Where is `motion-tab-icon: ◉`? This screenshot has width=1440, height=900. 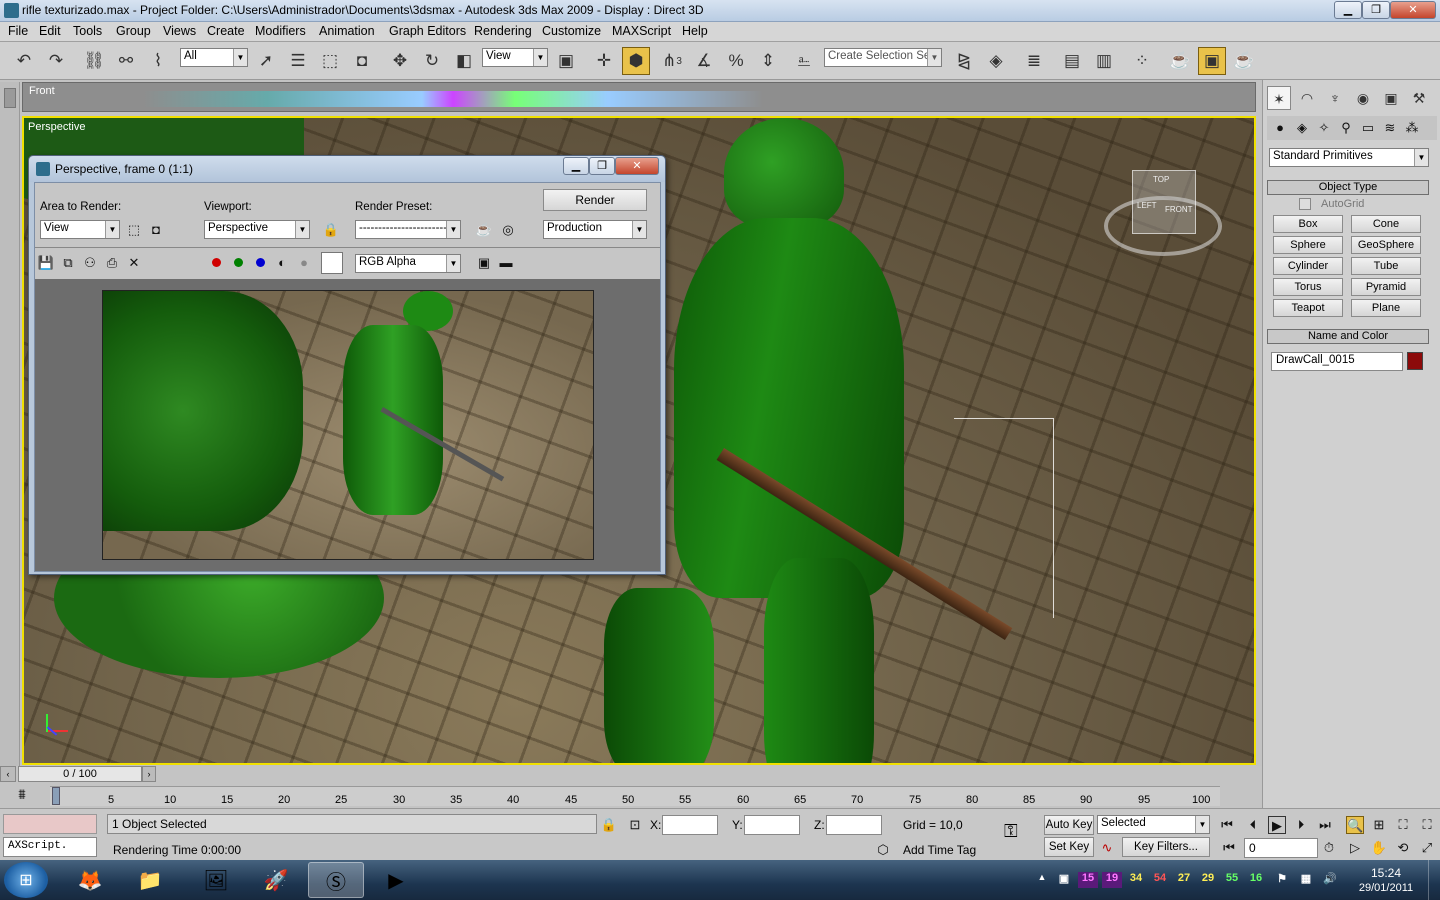 motion-tab-icon: ◉ is located at coordinates (1363, 98).